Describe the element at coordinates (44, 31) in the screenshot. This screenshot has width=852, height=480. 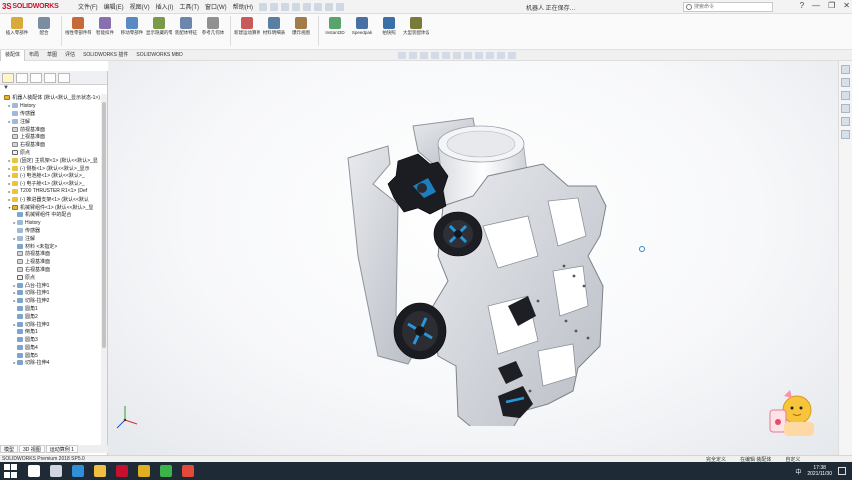
I see `ribbon-button: 配合` at that location.